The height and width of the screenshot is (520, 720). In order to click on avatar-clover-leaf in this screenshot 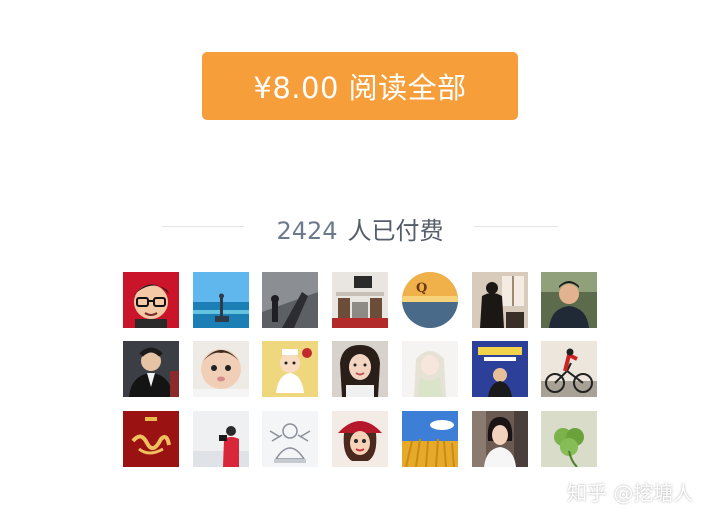, I will do `click(569, 439)`.